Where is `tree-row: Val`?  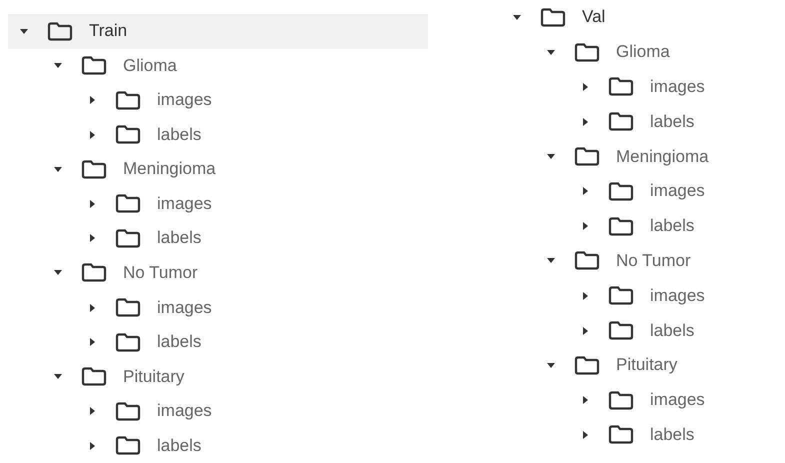
tree-row: Val is located at coordinates (605, 17).